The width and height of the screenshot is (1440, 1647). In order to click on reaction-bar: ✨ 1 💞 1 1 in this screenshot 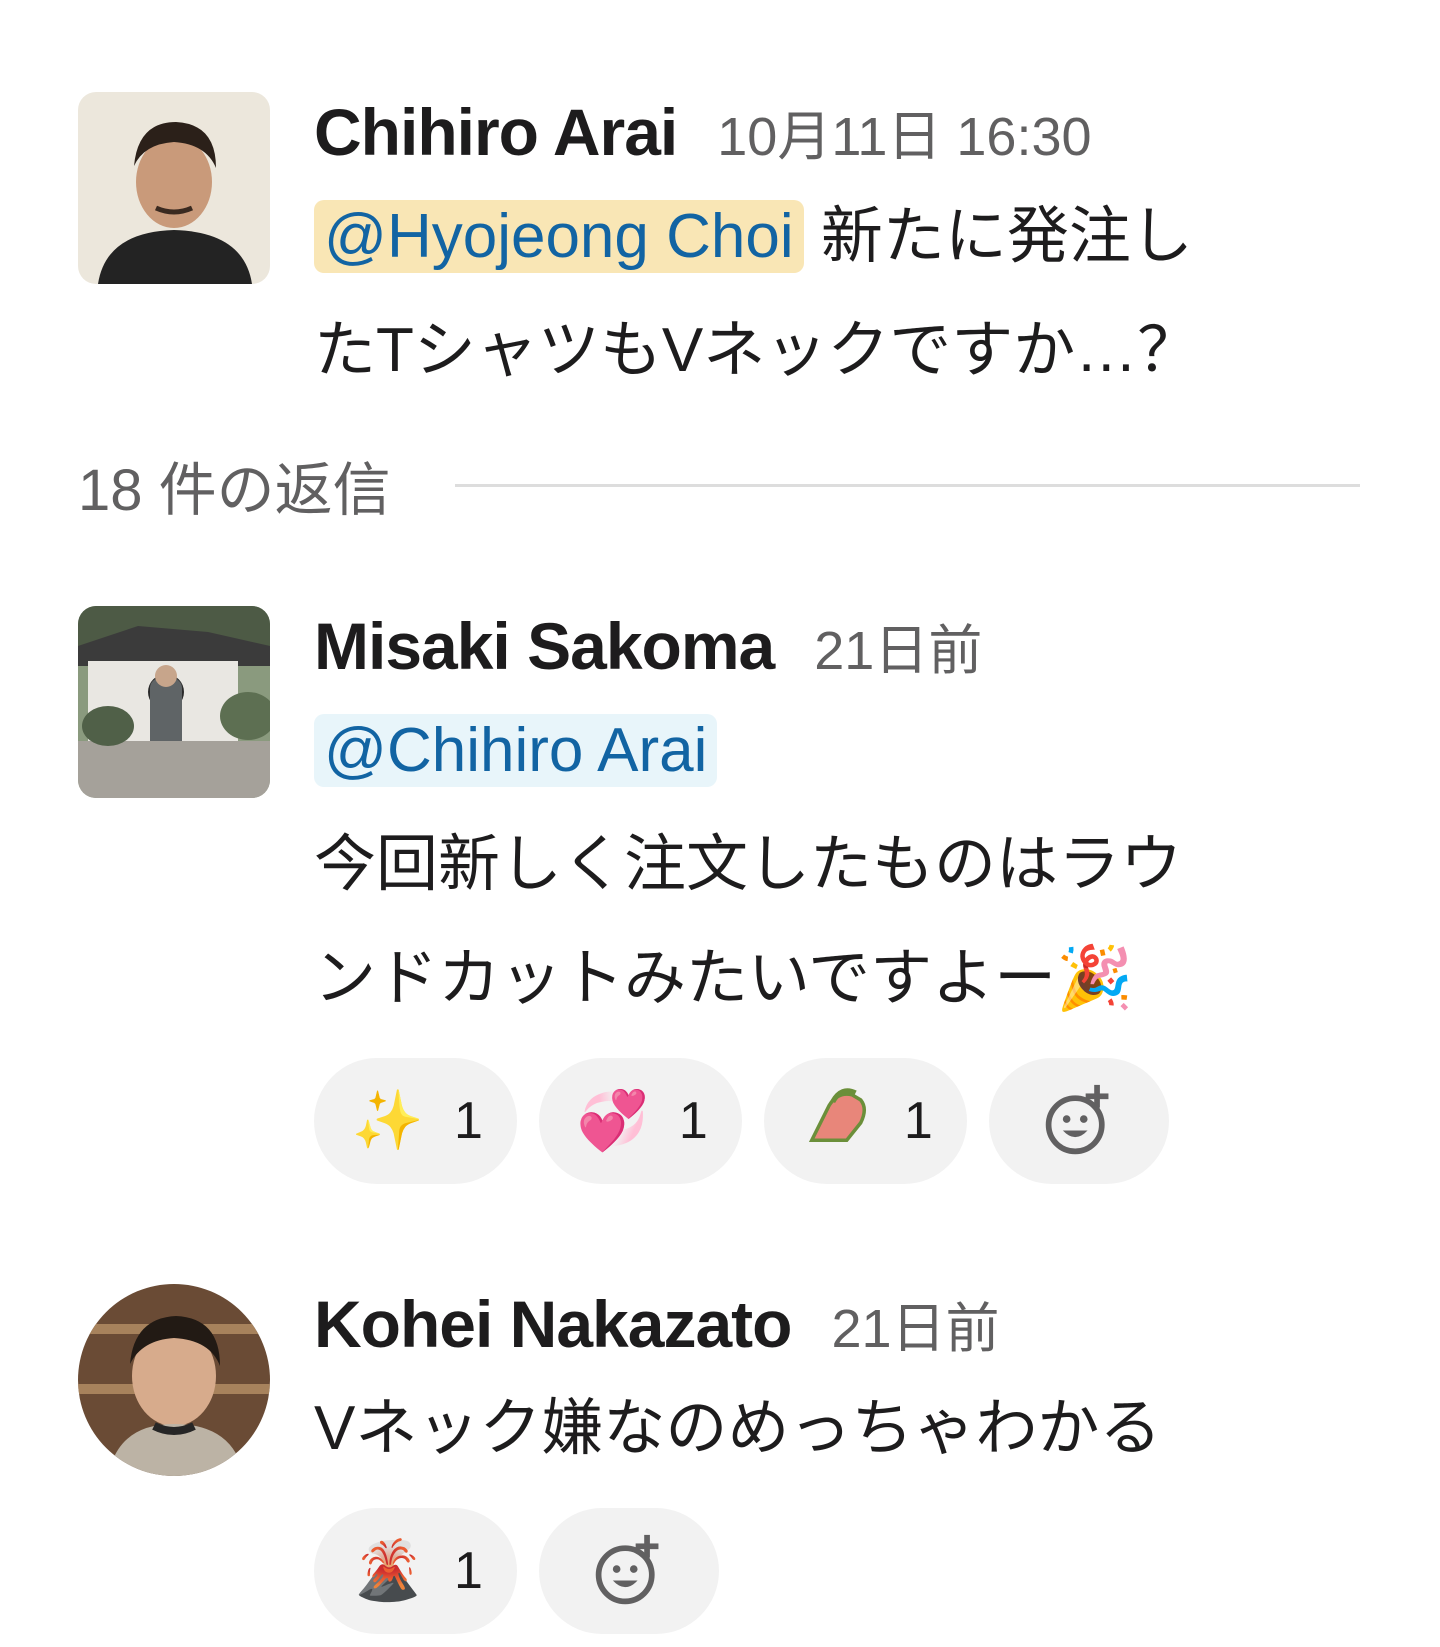, I will do `click(854, 1121)`.